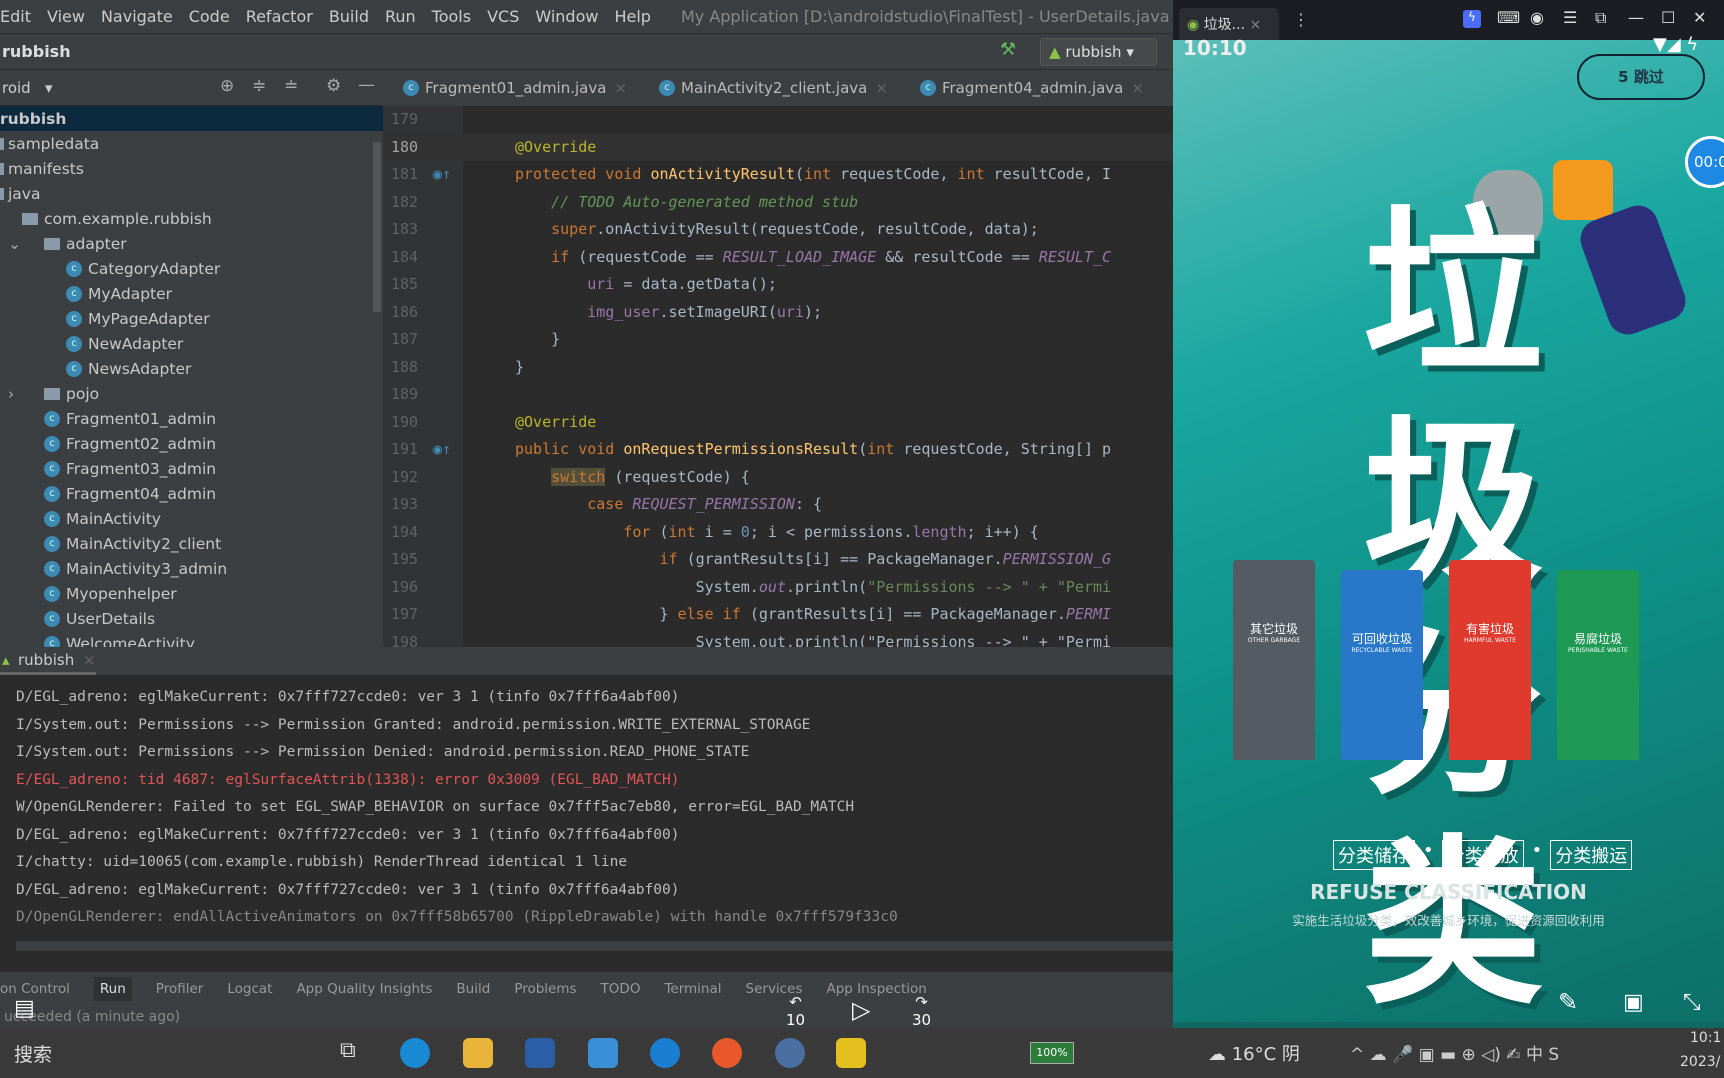 The height and width of the screenshot is (1078, 1724). I want to click on rewind-button: ↶ 10, so click(795, 1011).